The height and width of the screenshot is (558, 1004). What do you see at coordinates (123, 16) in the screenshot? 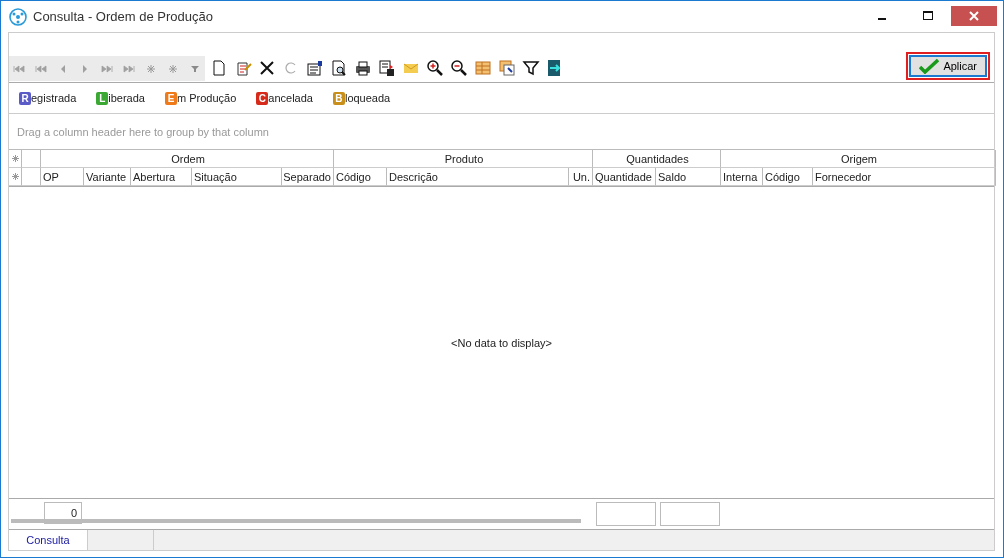
I see `window-title: Consulta - Ordem de Produção` at bounding box center [123, 16].